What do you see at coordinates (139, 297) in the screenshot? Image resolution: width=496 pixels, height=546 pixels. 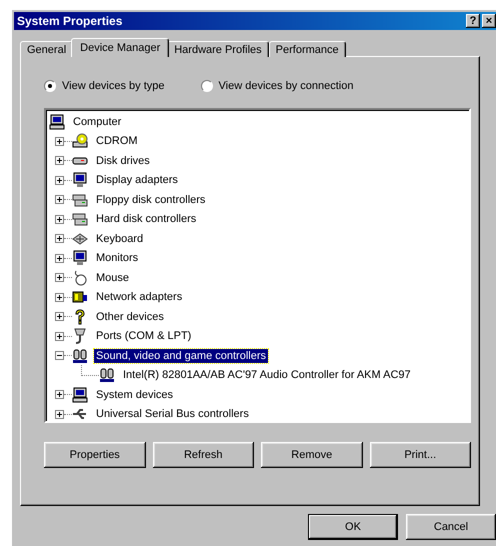 I see `tree-item: Network adapters` at bounding box center [139, 297].